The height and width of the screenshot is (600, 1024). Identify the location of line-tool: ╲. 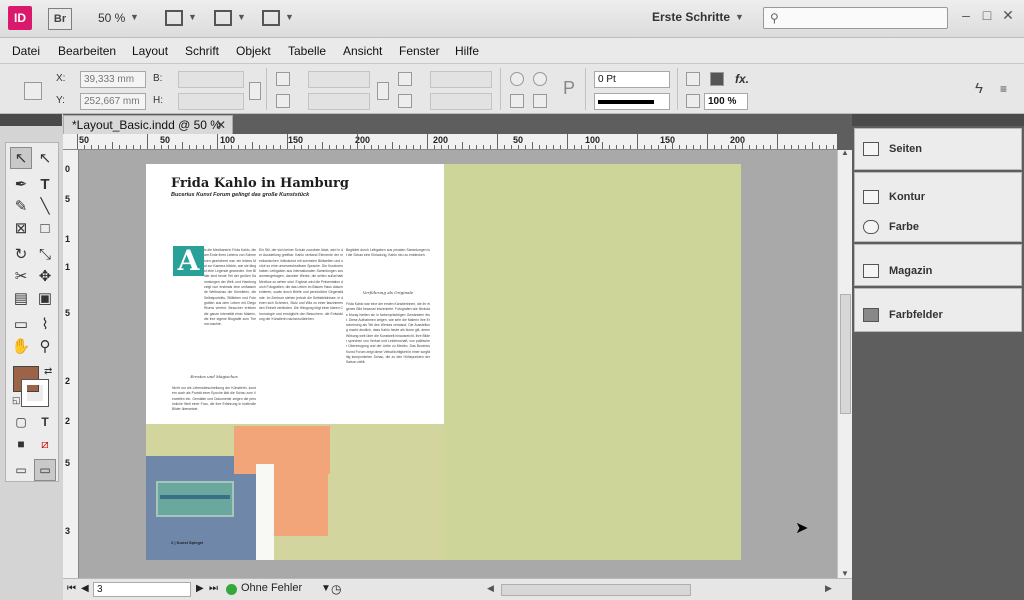
(45, 206).